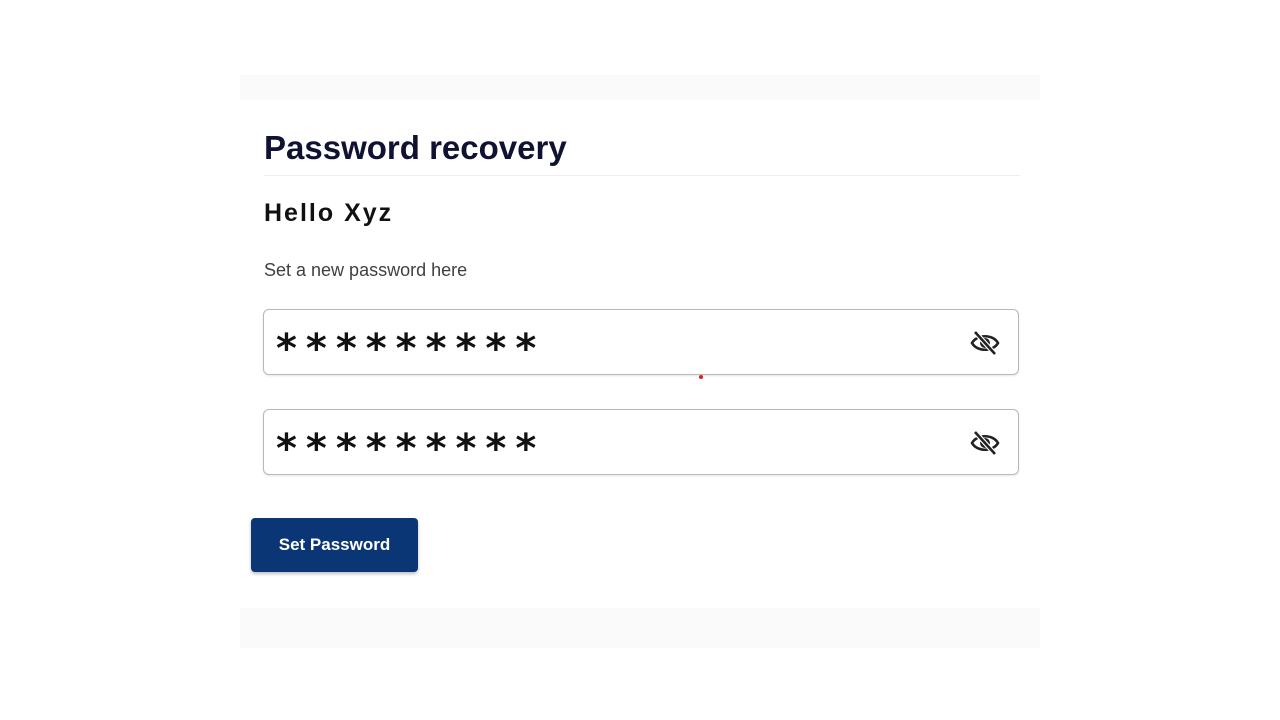 The image size is (1280, 720). Describe the element at coordinates (641, 342) in the screenshot. I see `new-password-field: *********` at that location.